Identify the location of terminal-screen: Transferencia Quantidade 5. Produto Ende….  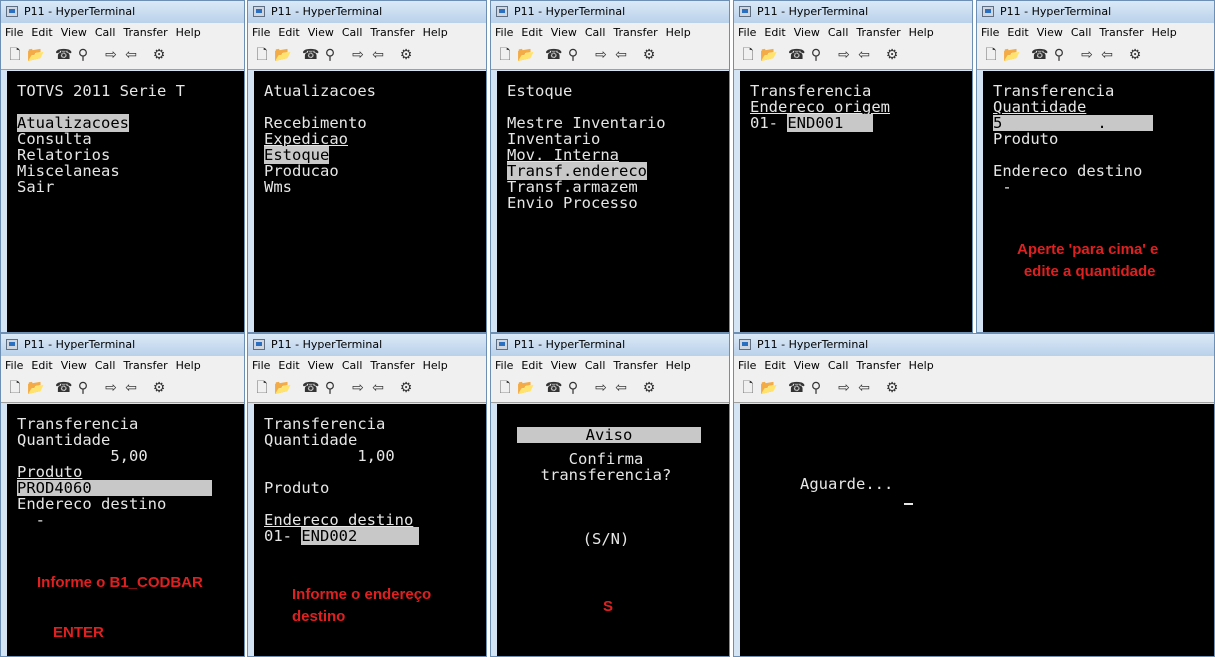
(1098, 201).